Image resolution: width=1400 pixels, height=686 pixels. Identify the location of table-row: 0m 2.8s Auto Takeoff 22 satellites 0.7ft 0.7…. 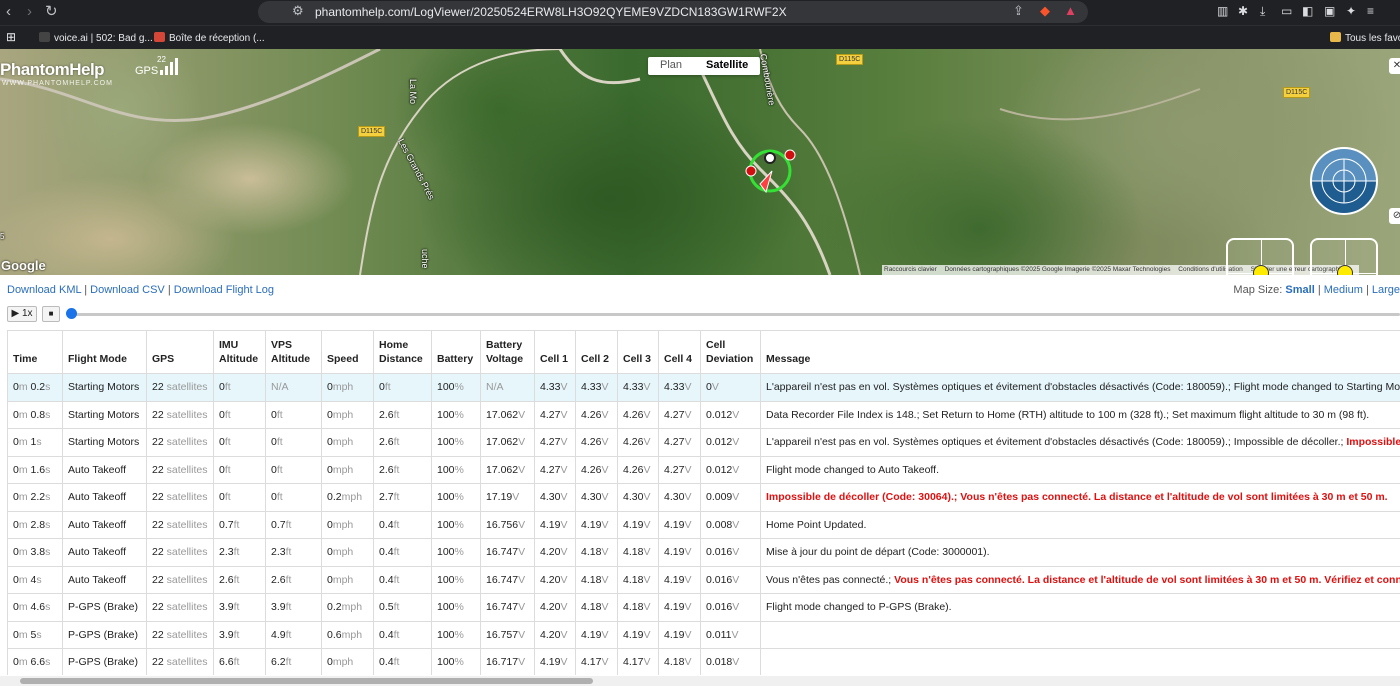
(703, 524).